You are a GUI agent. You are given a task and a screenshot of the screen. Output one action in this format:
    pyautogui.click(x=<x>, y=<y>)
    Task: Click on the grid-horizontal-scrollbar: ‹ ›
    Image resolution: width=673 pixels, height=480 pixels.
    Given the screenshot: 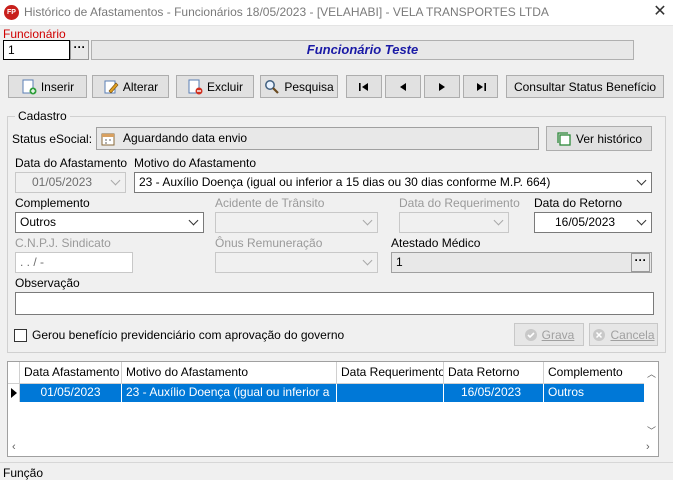 What is the action you would take?
    pyautogui.click(x=333, y=448)
    